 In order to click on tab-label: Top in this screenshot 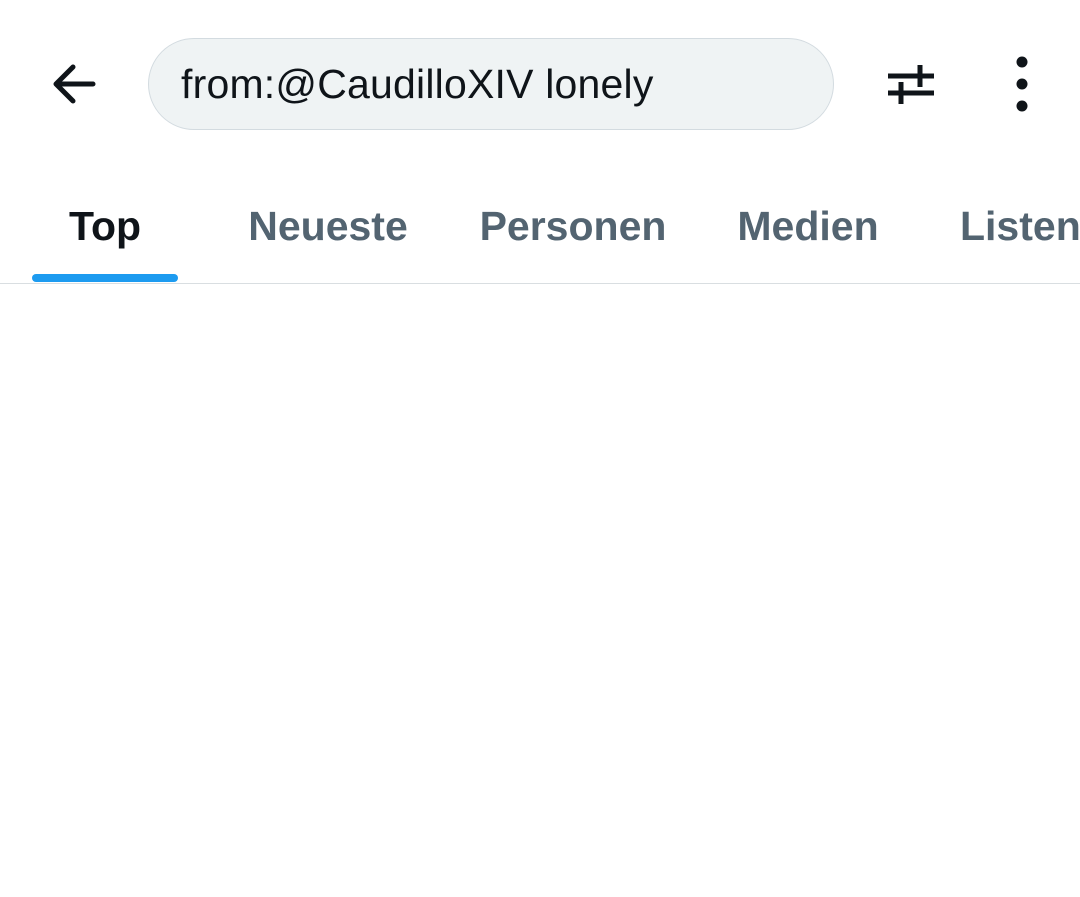, I will do `click(105, 225)`.